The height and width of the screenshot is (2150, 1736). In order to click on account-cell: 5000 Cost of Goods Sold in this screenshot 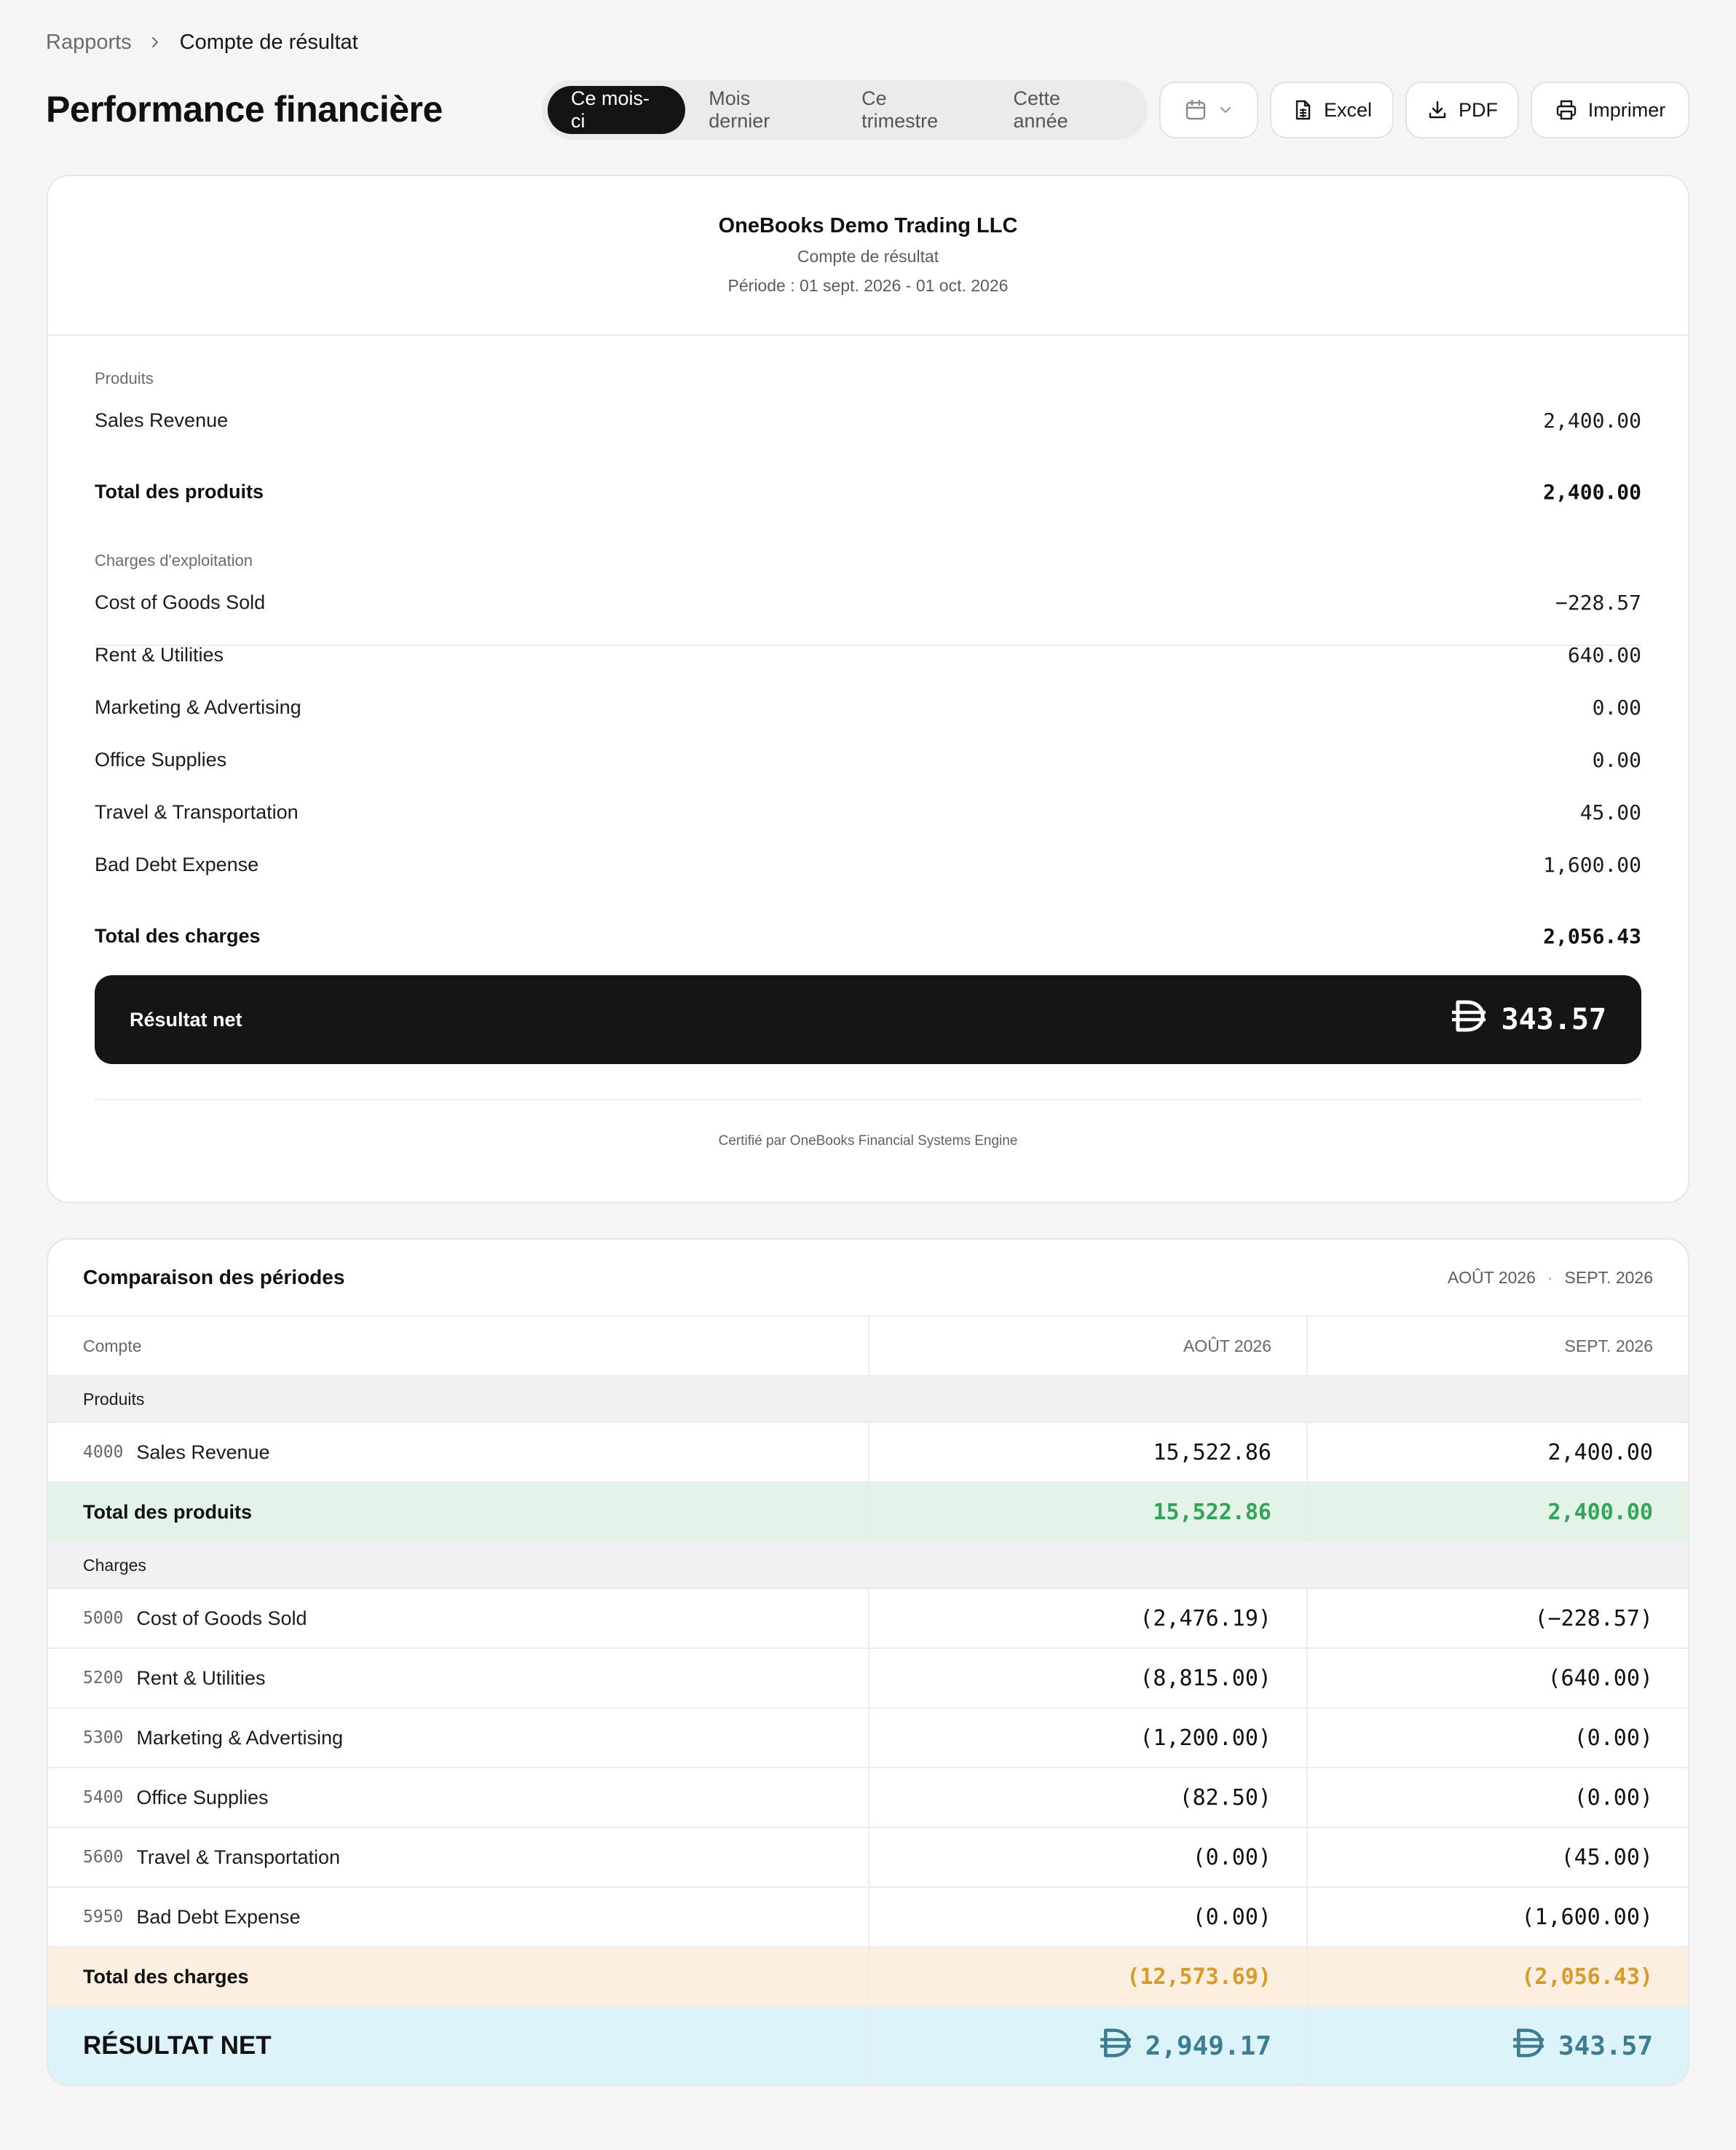, I will do `click(458, 1618)`.